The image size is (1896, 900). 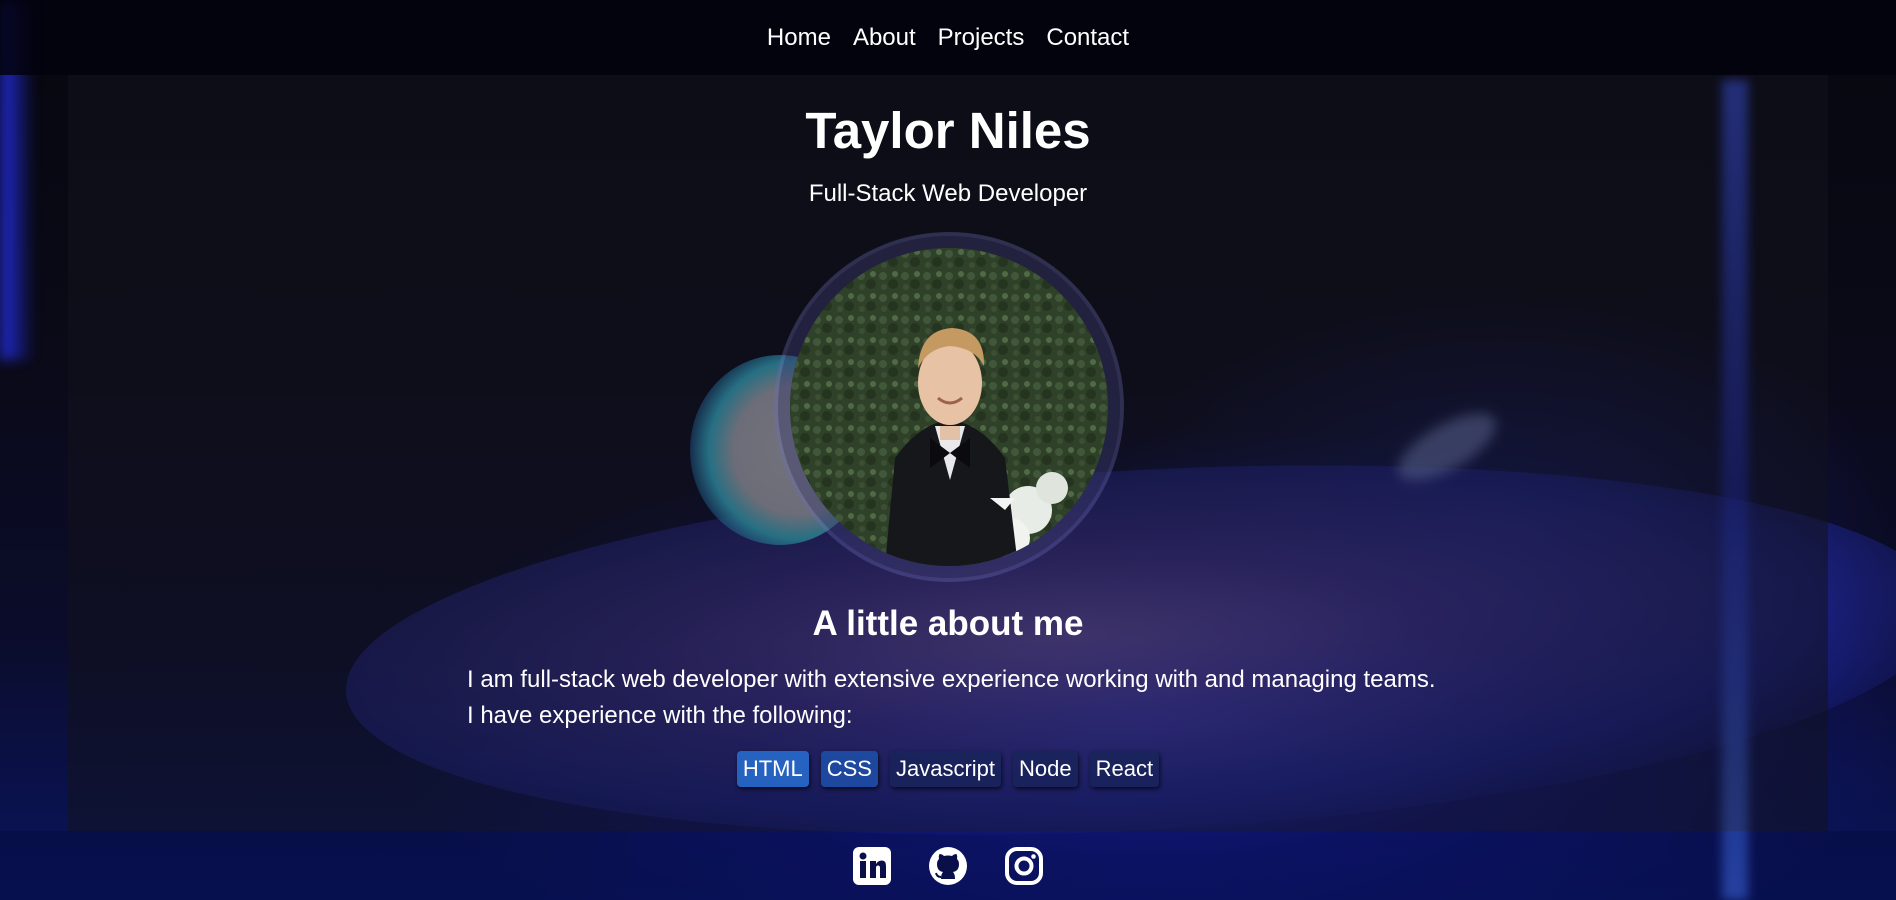 I want to click on page-title: Taylor Niles, so click(x=948, y=130).